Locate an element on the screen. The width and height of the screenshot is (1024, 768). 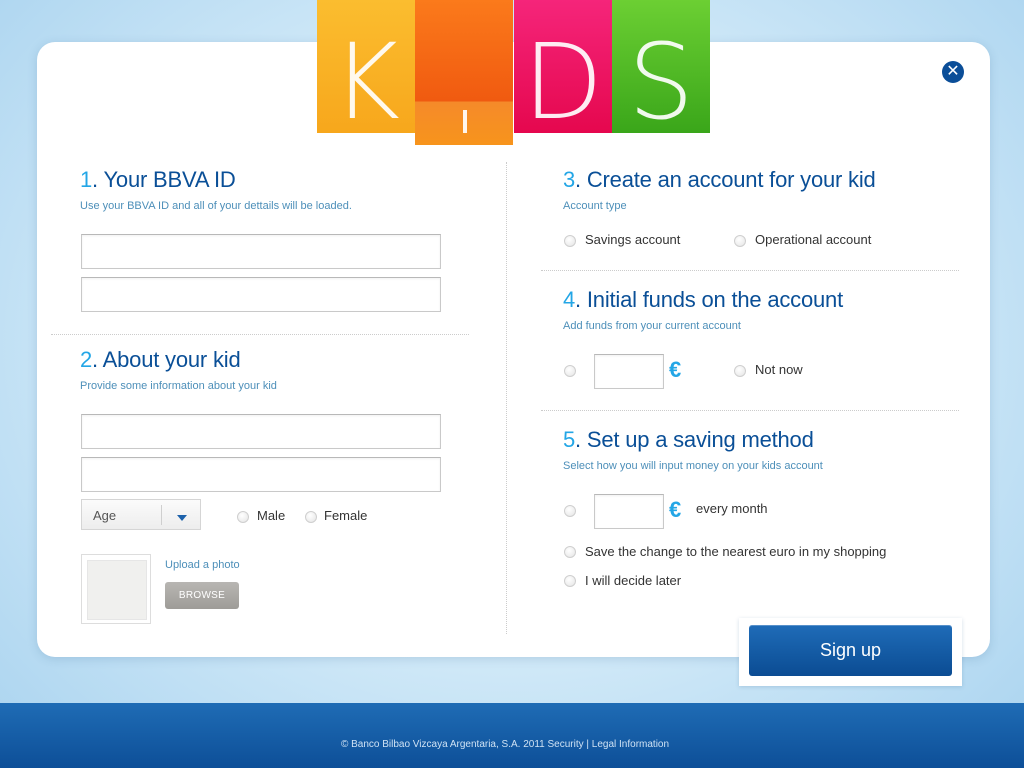
section4-number: 4 is located at coordinates (569, 299).